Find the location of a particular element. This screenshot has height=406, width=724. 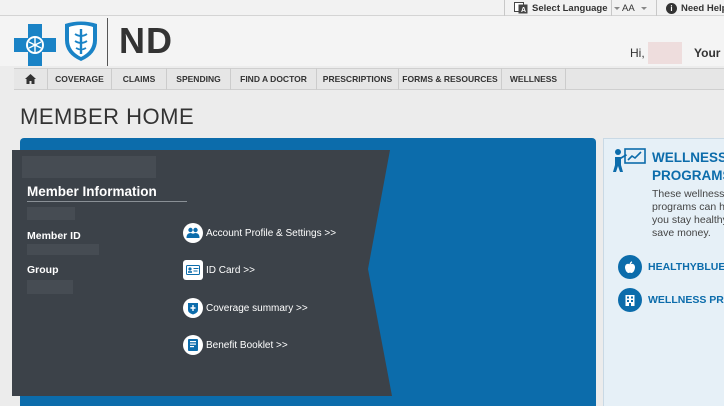

coverage-summary-link: Coverage summary >> is located at coordinates (245, 308).